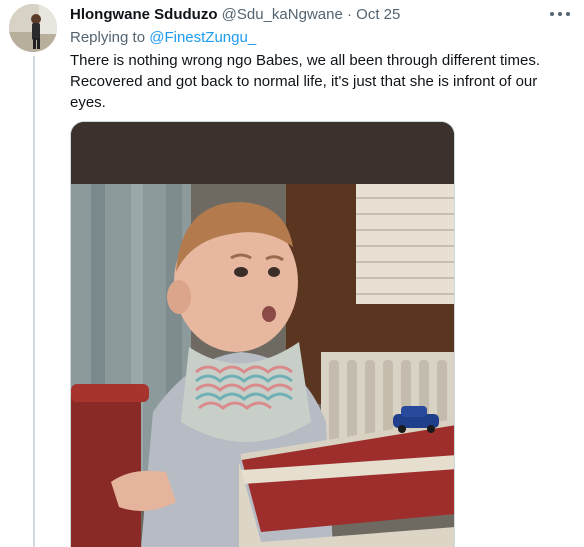  Describe the element at coordinates (282, 14) in the screenshot. I see `author-handle: @Sdu_kaNgwane` at that location.